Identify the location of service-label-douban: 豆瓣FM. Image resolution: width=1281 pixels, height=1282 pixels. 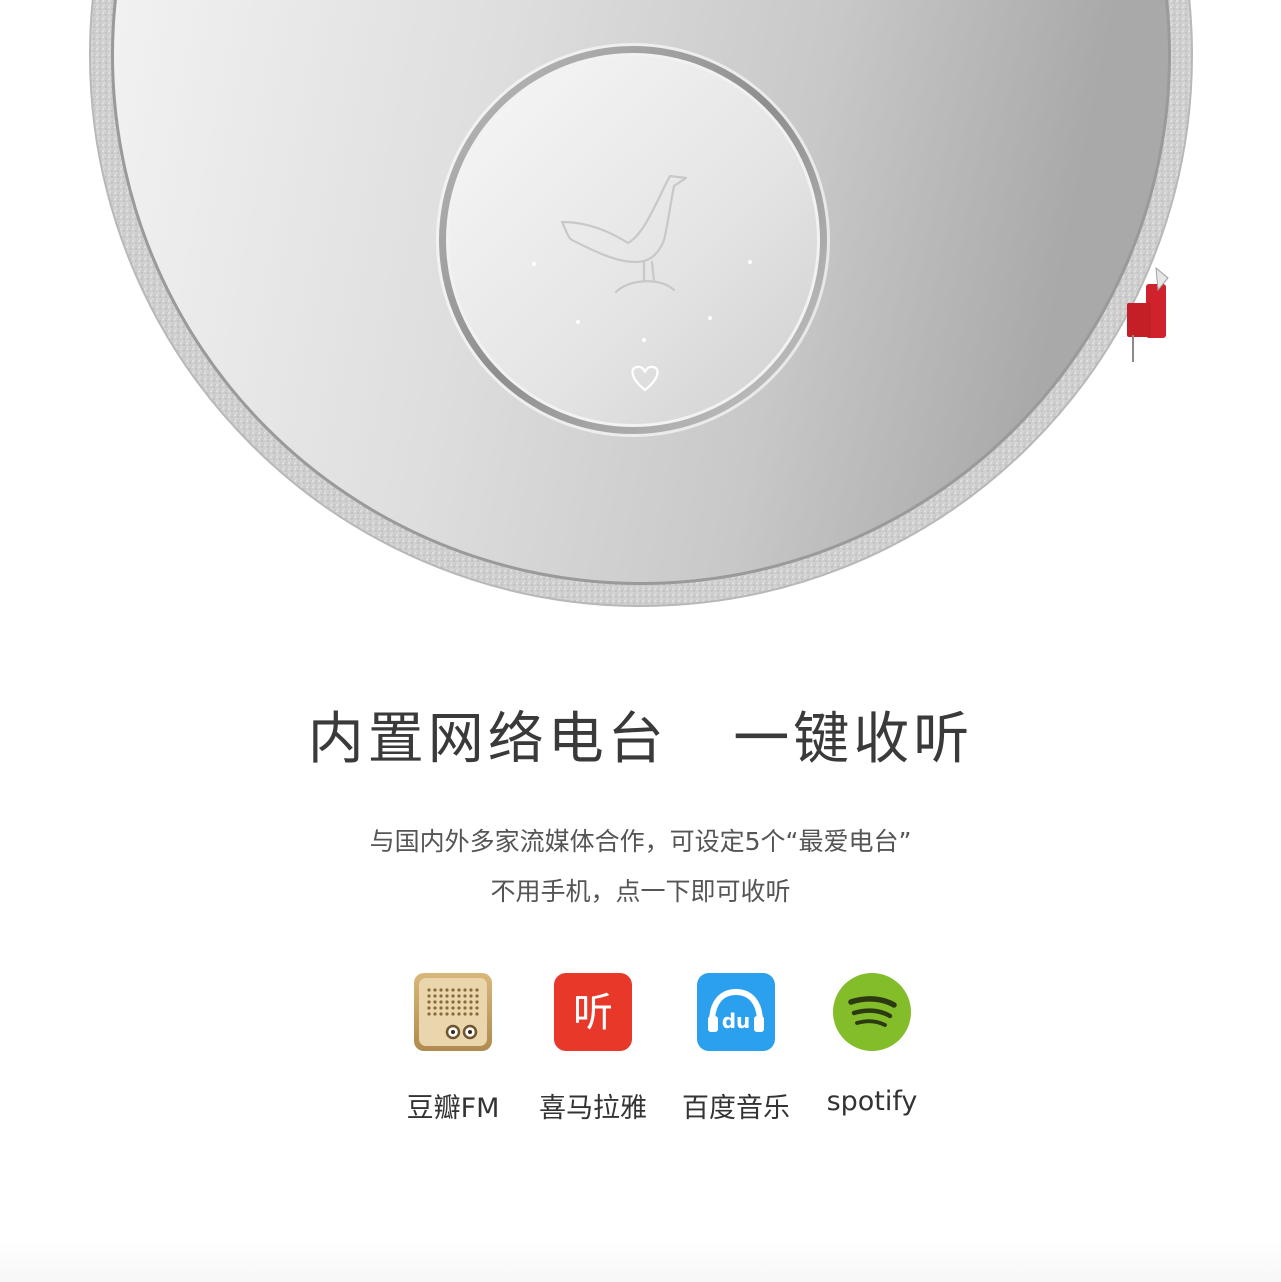
(453, 1108).